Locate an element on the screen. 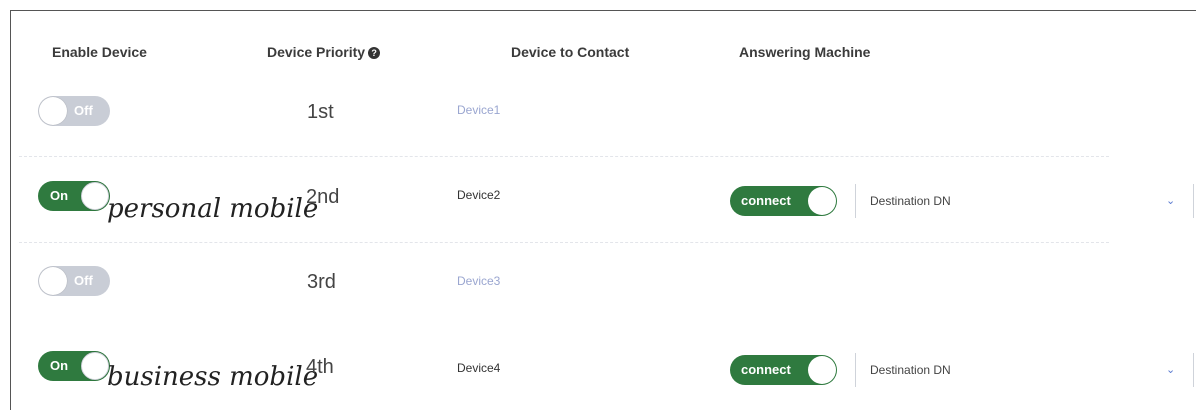 Image resolution: width=1196 pixels, height=410 pixels. header-enable-device: Enable Device is located at coordinates (99, 52).